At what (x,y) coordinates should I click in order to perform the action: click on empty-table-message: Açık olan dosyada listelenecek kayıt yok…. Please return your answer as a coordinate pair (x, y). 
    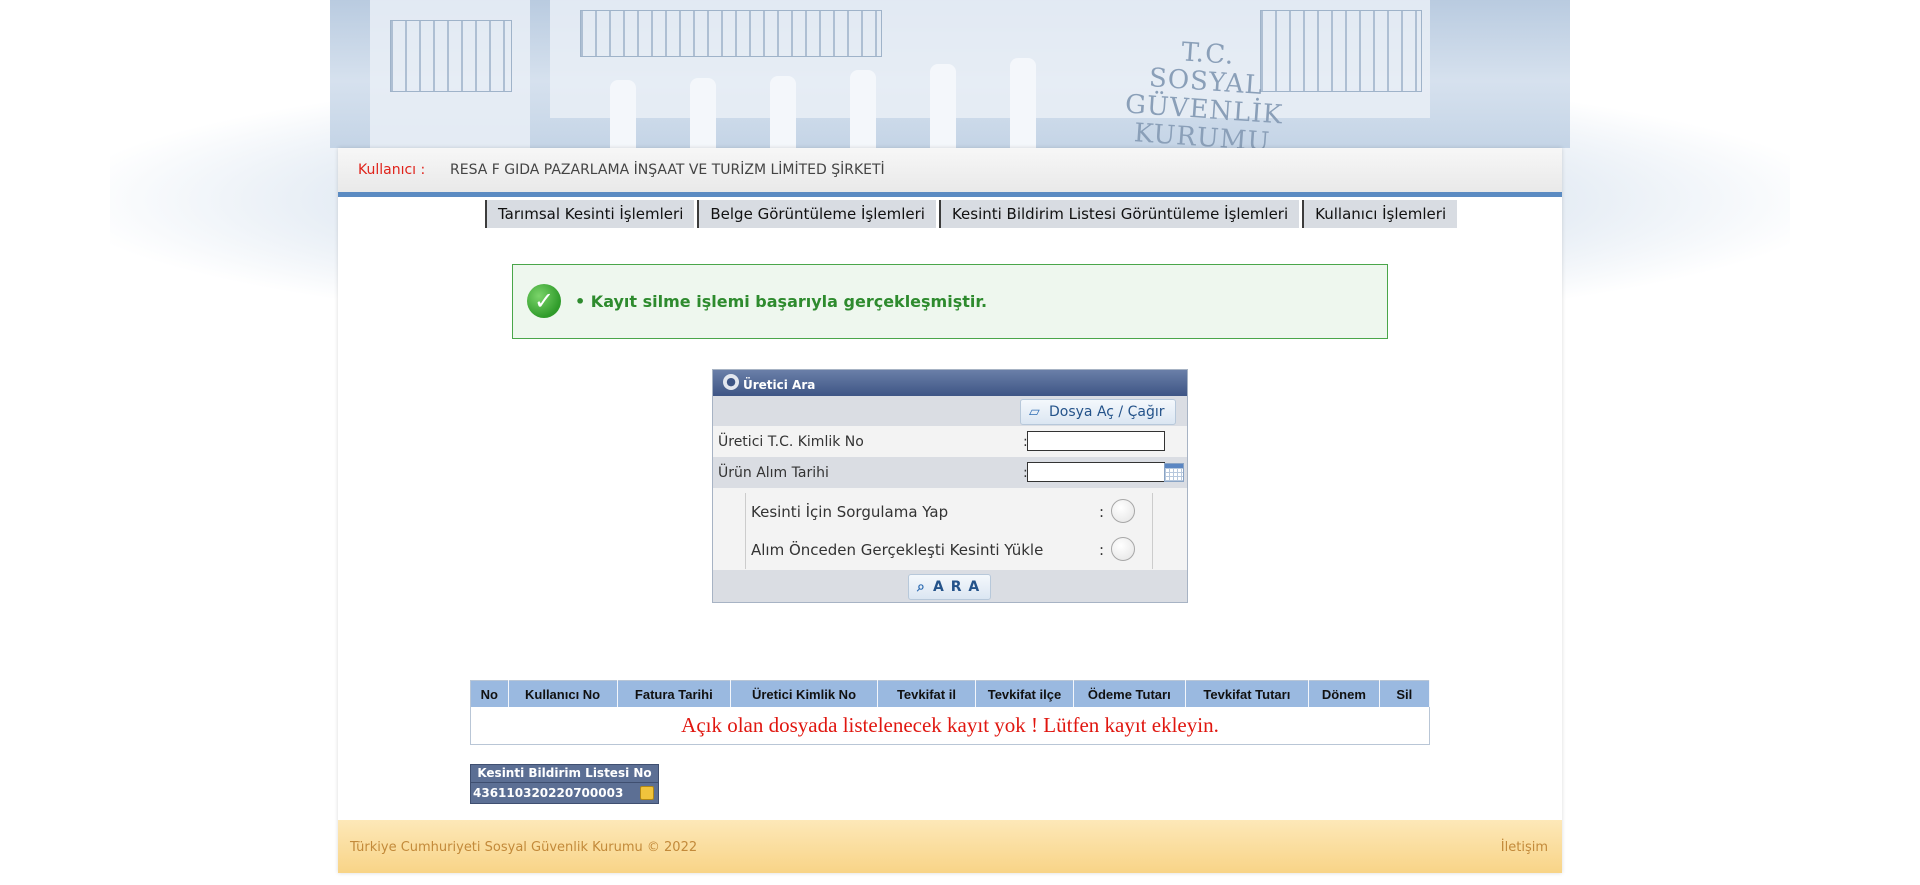
    Looking at the image, I should click on (950, 726).